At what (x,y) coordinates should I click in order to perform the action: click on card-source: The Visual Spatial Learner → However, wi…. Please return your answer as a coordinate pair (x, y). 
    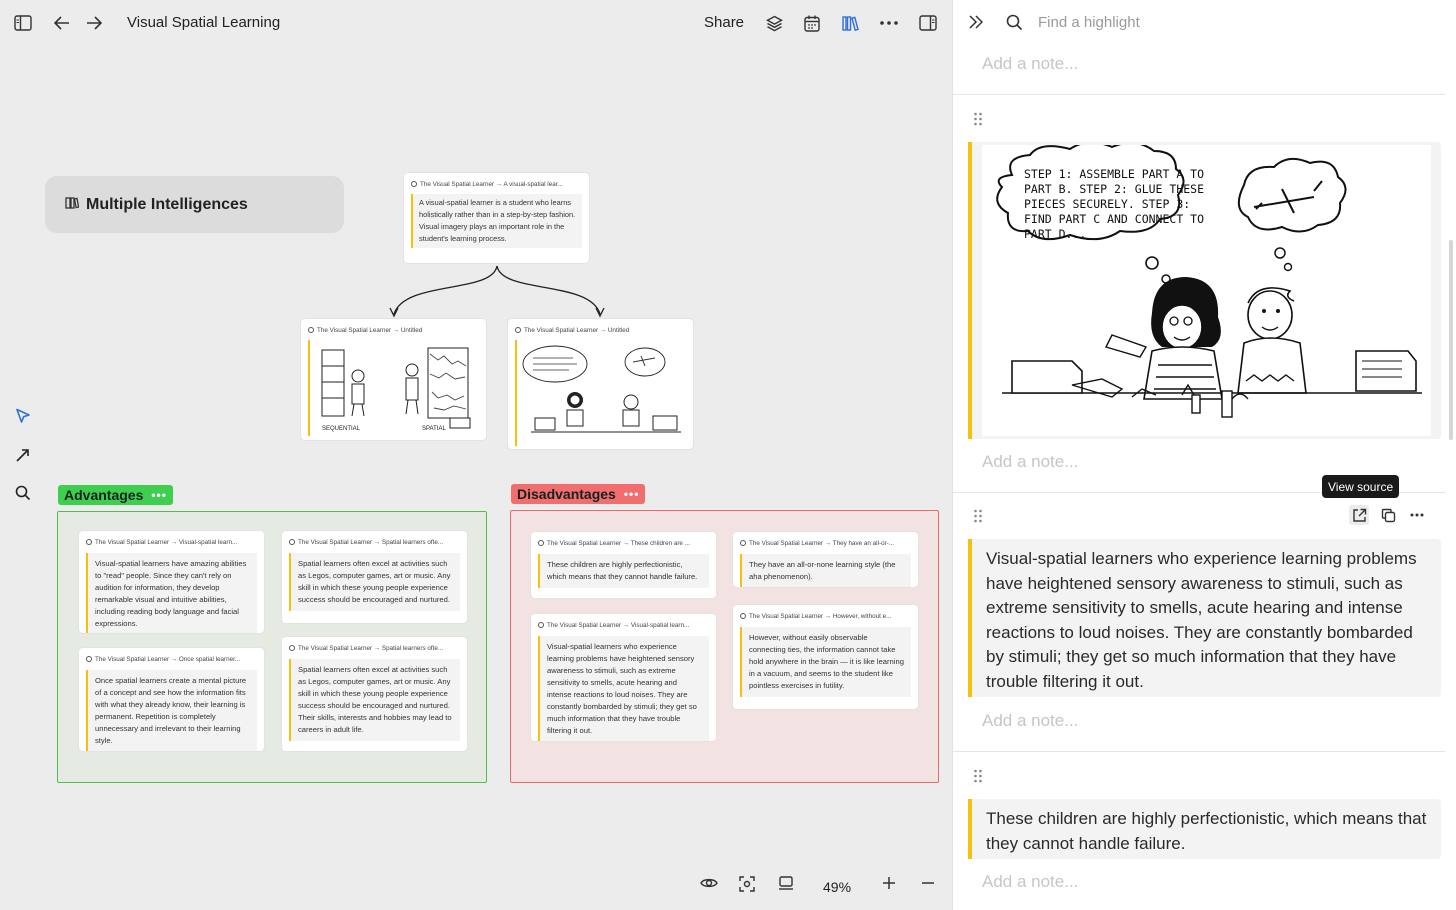
    Looking at the image, I should click on (820, 616).